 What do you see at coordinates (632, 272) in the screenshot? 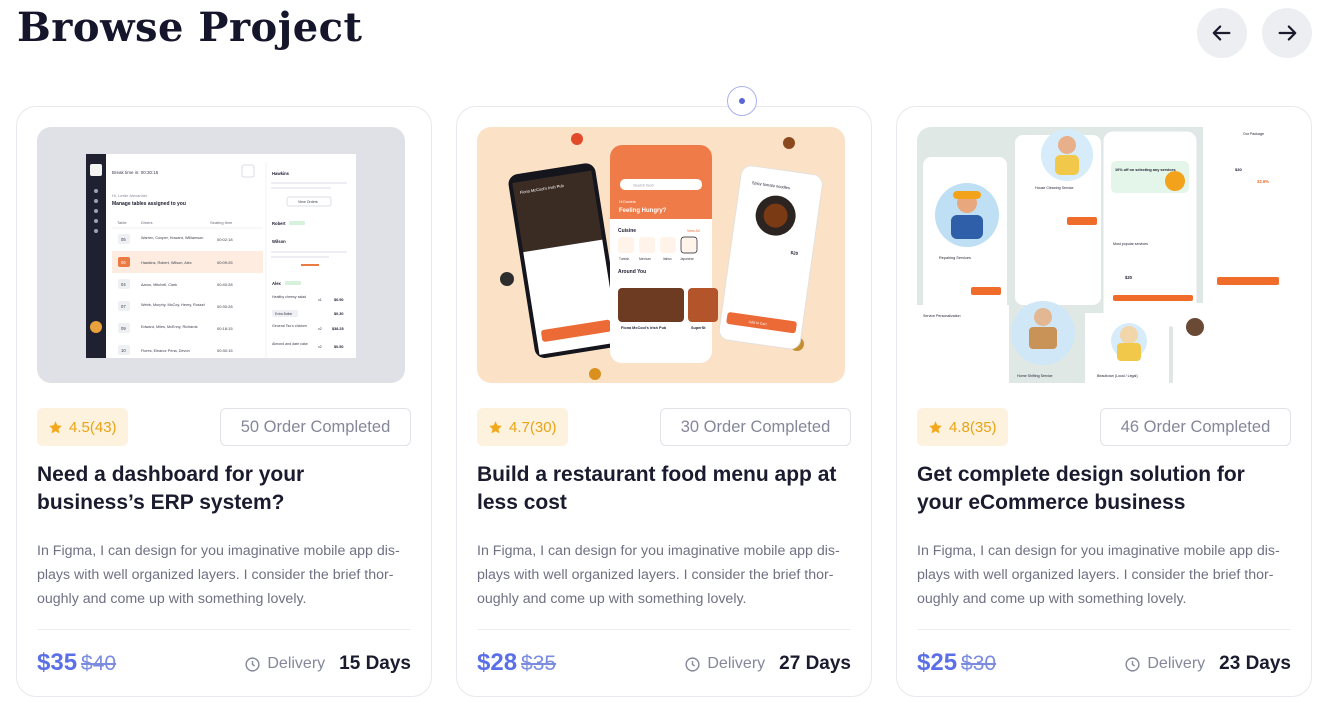
I see `thumb-around-you: Around You` at bounding box center [632, 272].